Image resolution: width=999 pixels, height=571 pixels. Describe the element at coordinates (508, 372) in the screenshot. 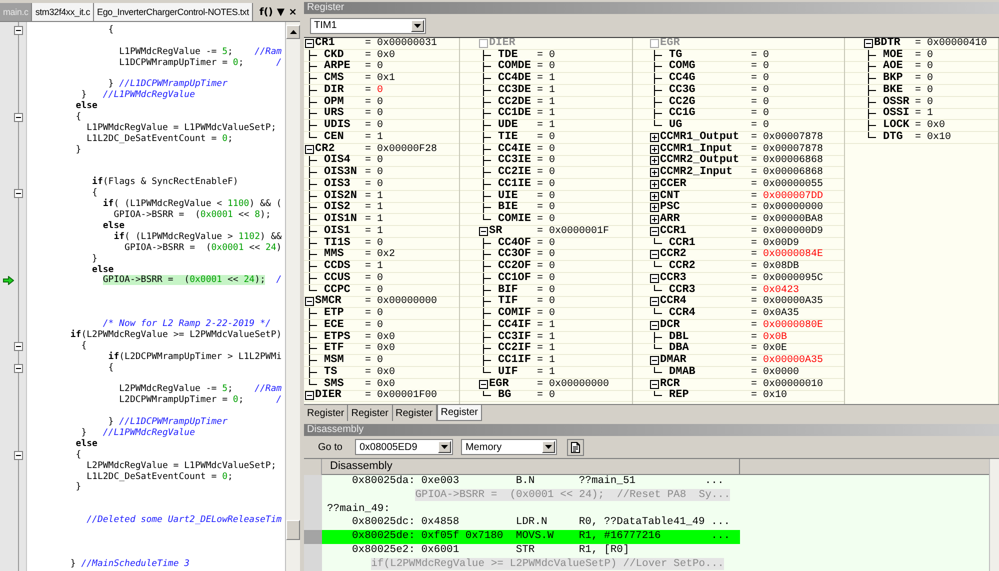

I see `field-name: UIF` at that location.